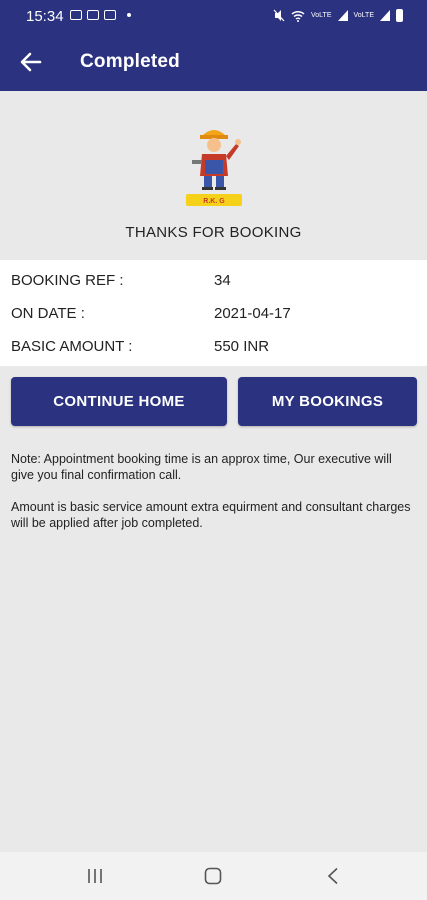 The image size is (427, 900). I want to click on app-bar: Completed, so click(213, 62).